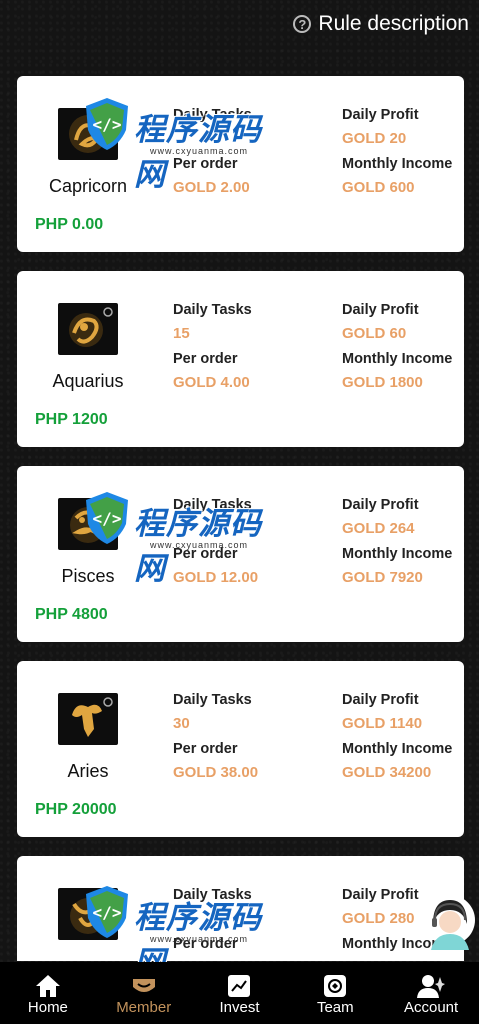 This screenshot has height=1024, width=479. Describe the element at coordinates (144, 986) in the screenshot. I see `member-icon` at that location.